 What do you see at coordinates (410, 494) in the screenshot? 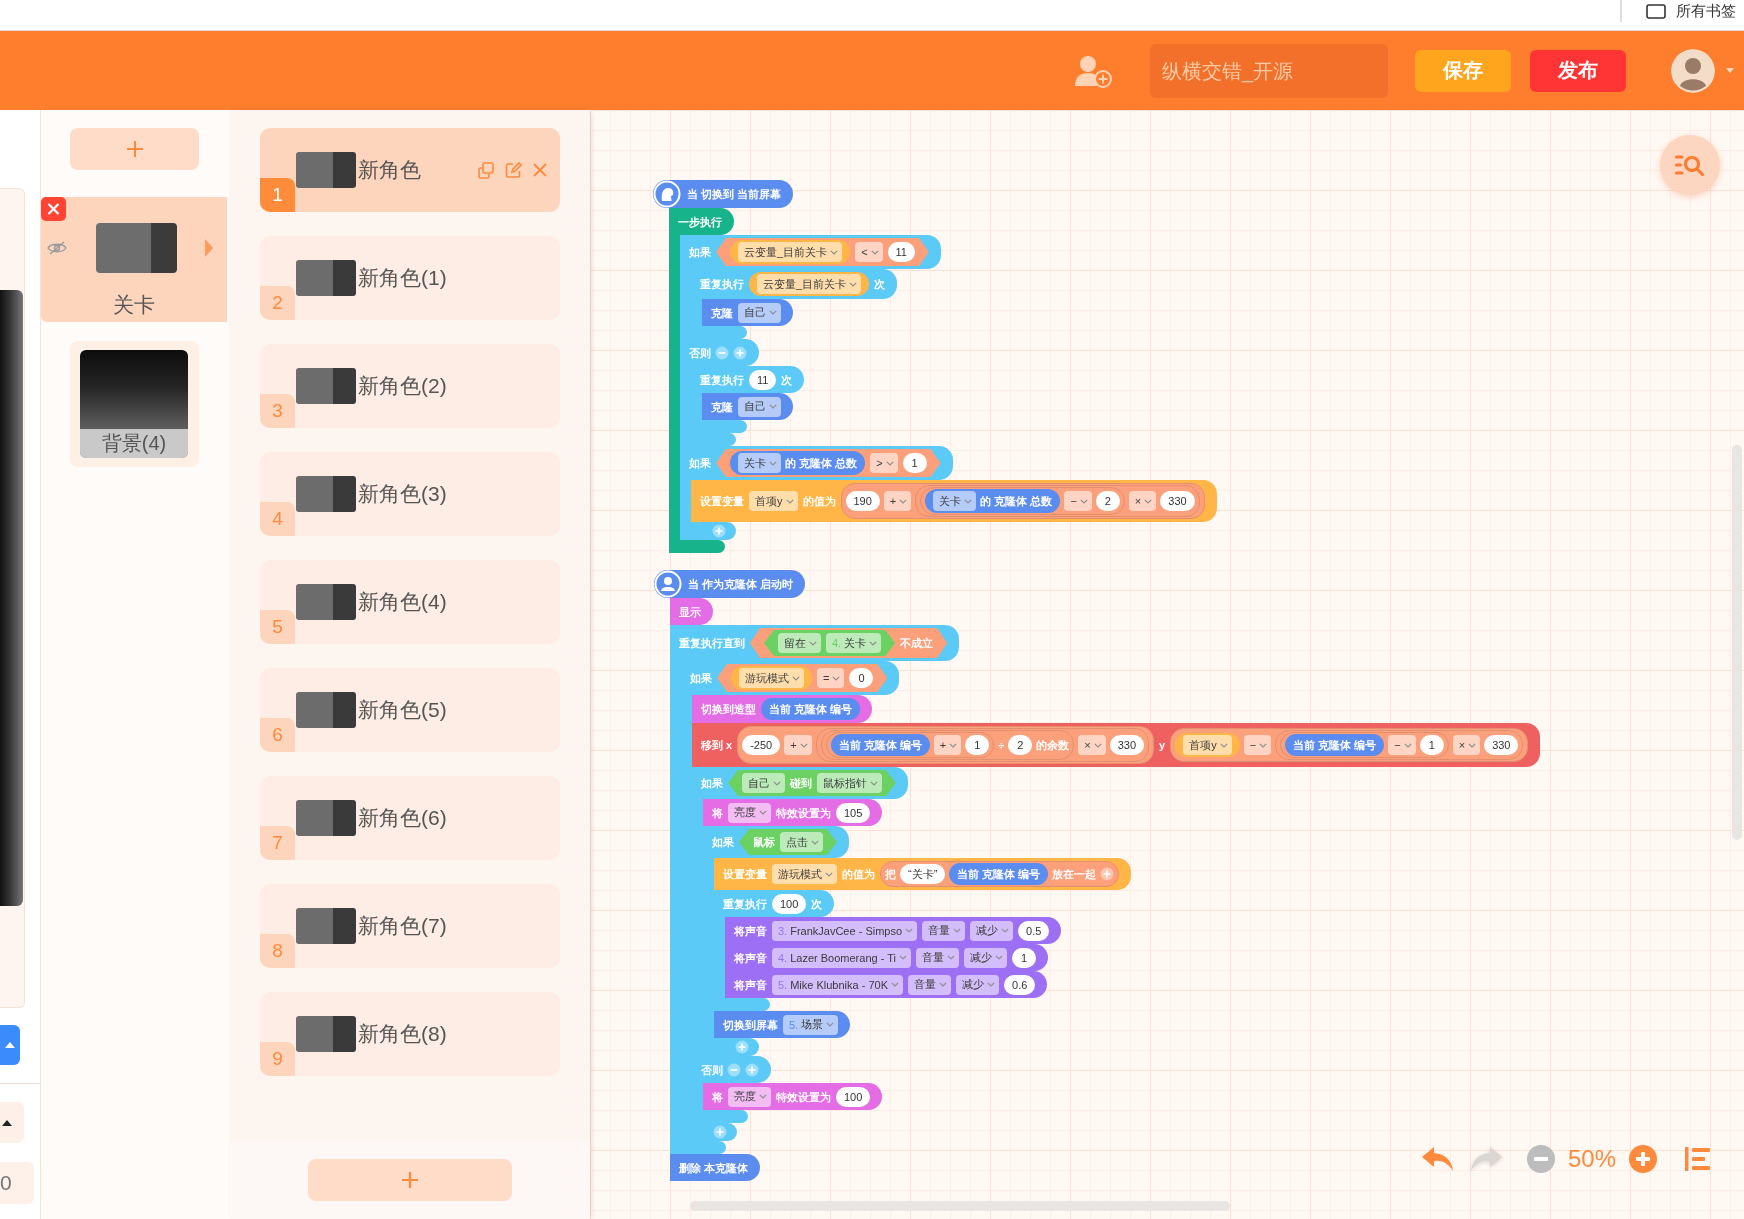
I see `sprite-card: 4 新角色(3)` at bounding box center [410, 494].